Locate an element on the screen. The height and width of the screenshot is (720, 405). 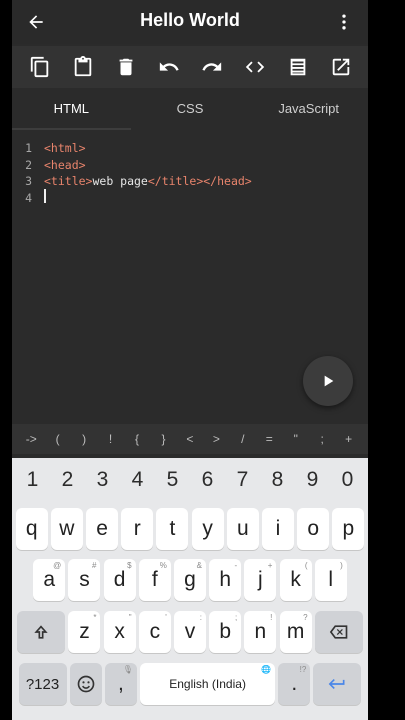
format-button is located at coordinates (298, 67).